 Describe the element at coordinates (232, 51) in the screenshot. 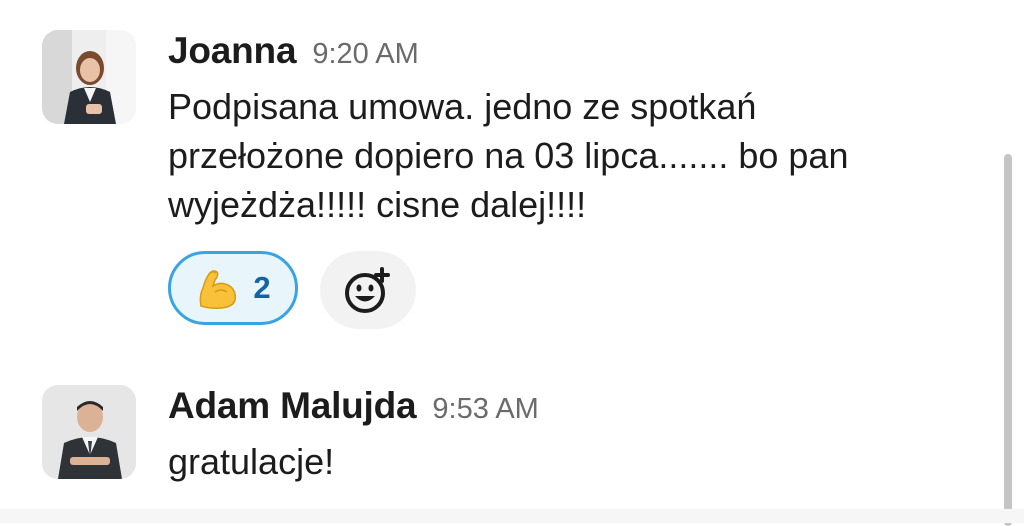

I see `author-name: Joanna` at that location.